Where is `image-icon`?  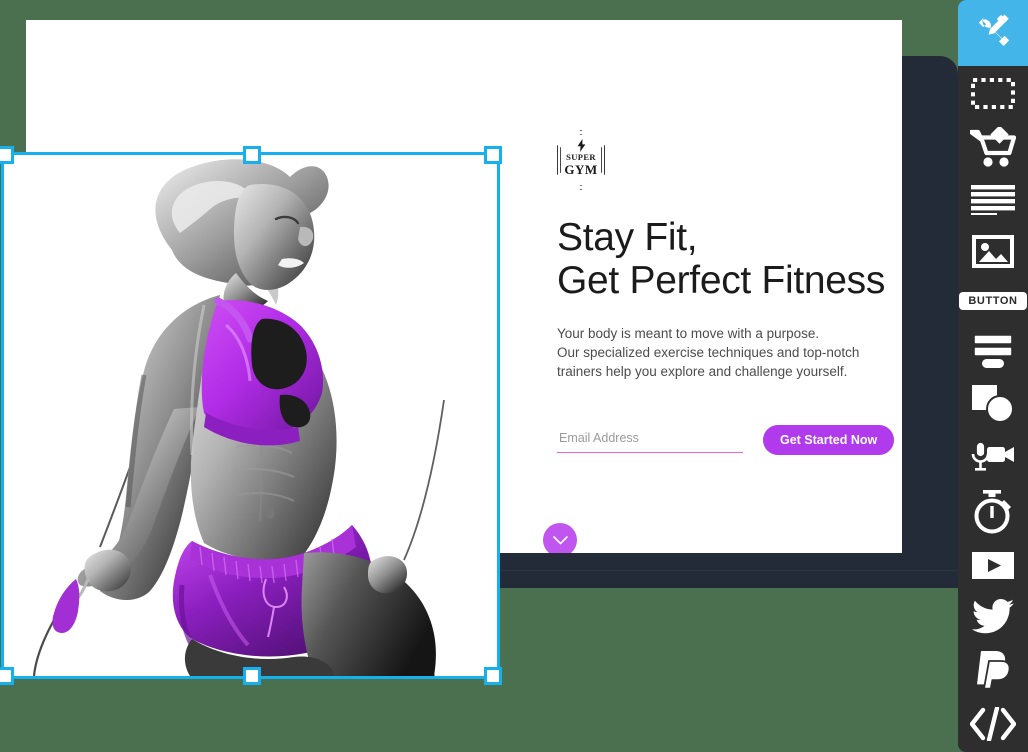
image-icon is located at coordinates (993, 251).